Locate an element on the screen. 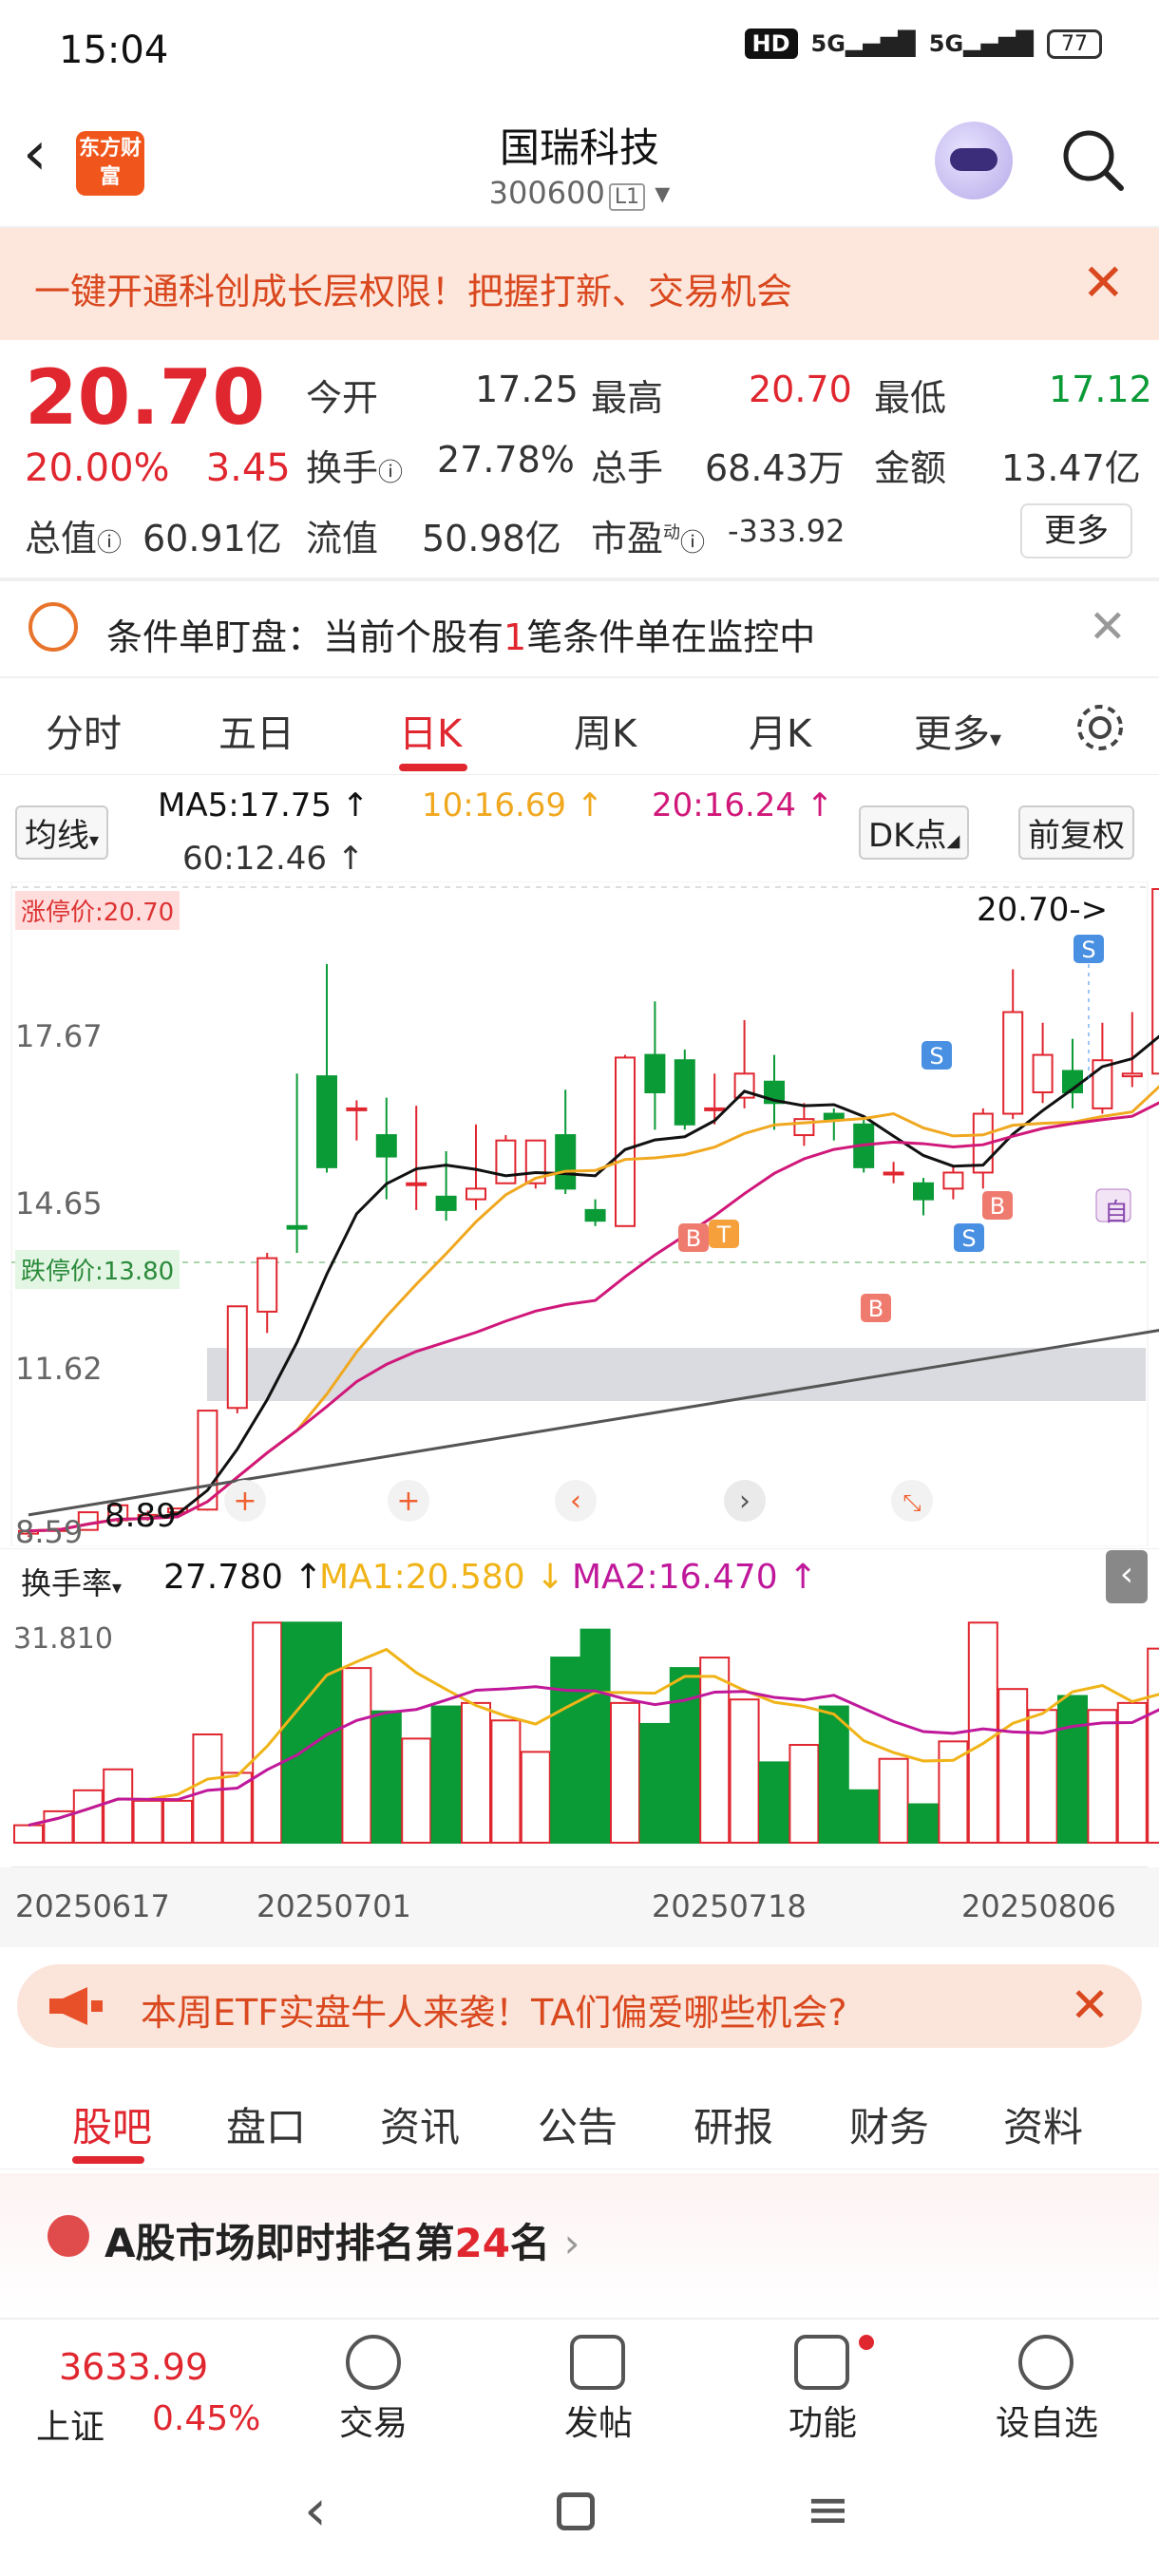 The width and height of the screenshot is (1159, 2576). high-label: 最高 is located at coordinates (627, 398).